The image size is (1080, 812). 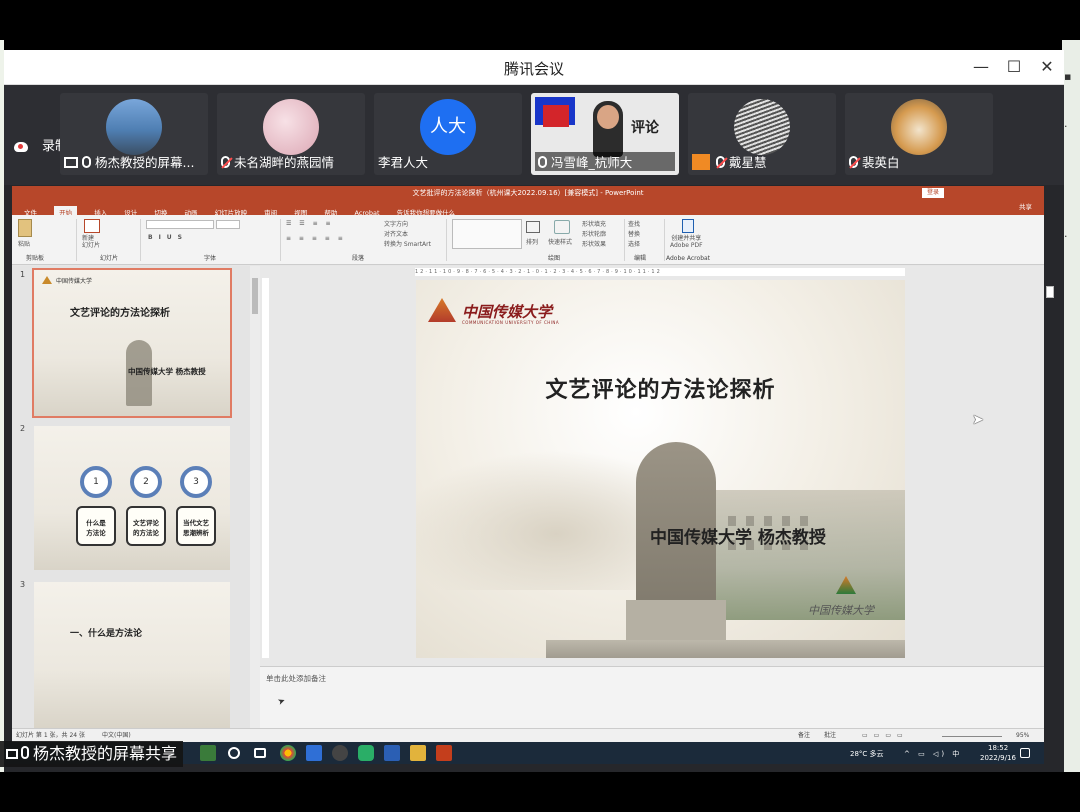 What do you see at coordinates (1050, 292) in the screenshot?
I see `slide-scroll-knob` at bounding box center [1050, 292].